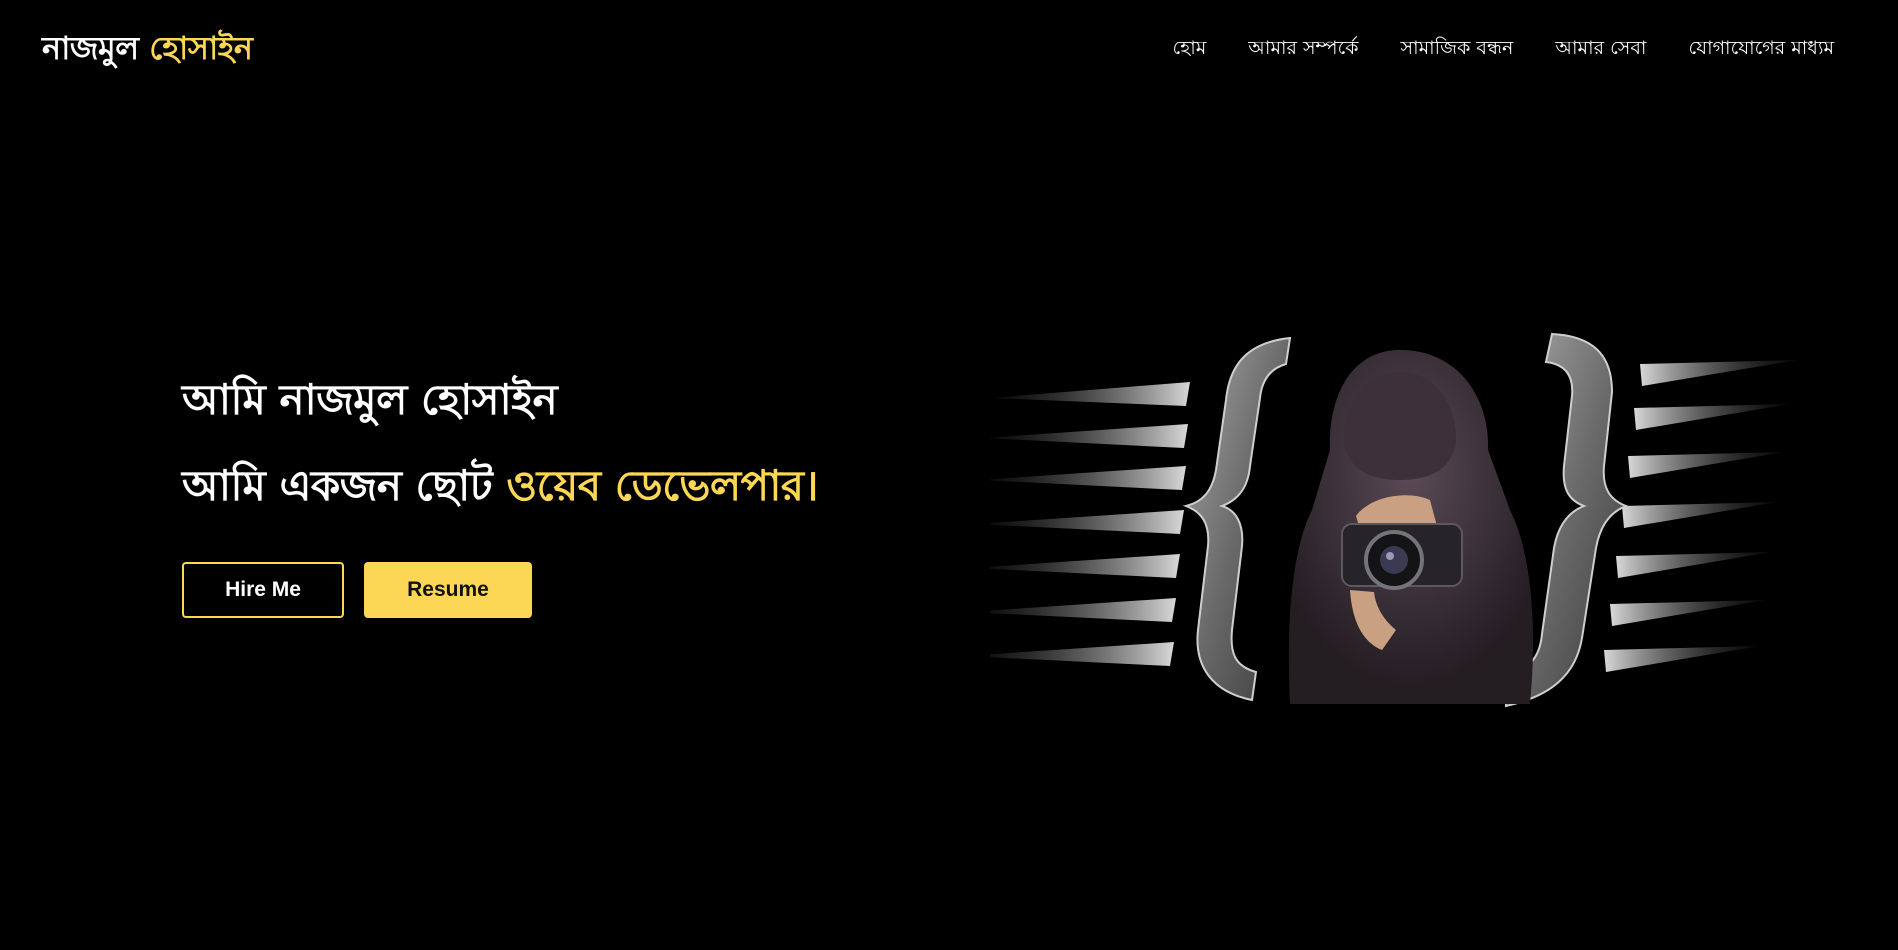  What do you see at coordinates (1457, 48) in the screenshot?
I see `nav-item-social: সামাজিক বন্ধন` at bounding box center [1457, 48].